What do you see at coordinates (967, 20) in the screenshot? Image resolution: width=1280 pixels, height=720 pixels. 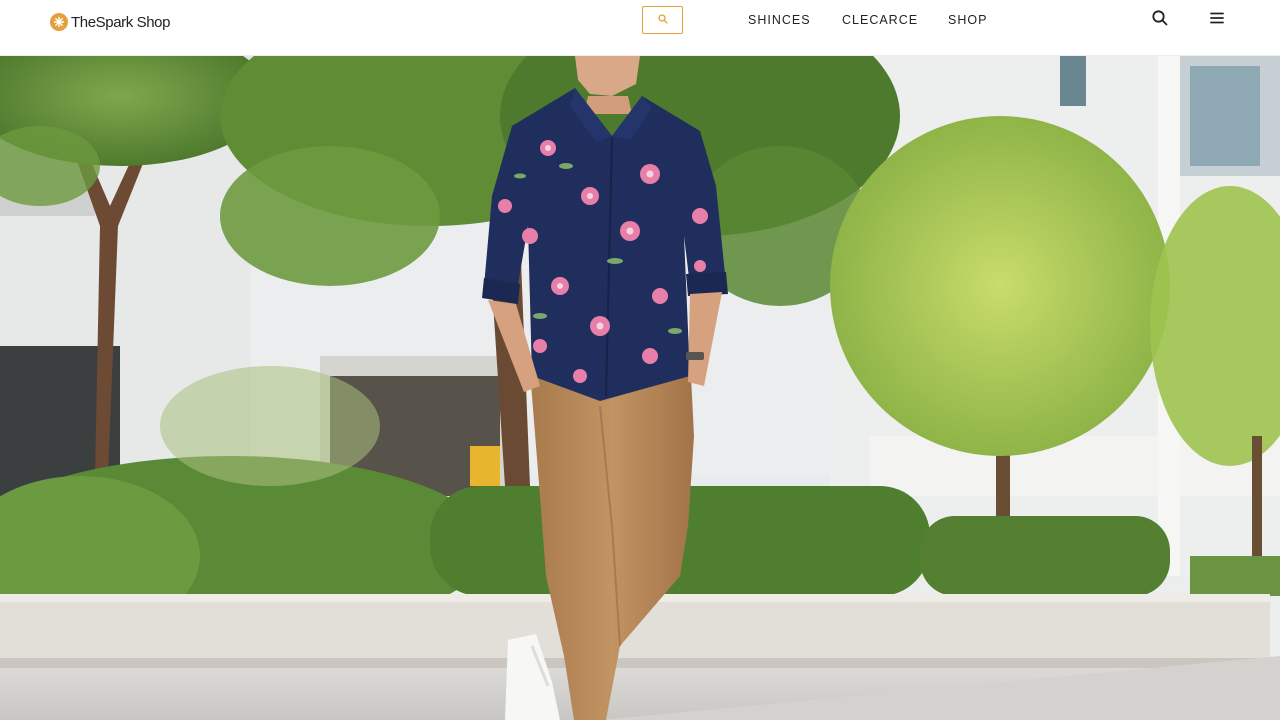 I see `nav-item-shop: SHOP` at bounding box center [967, 20].